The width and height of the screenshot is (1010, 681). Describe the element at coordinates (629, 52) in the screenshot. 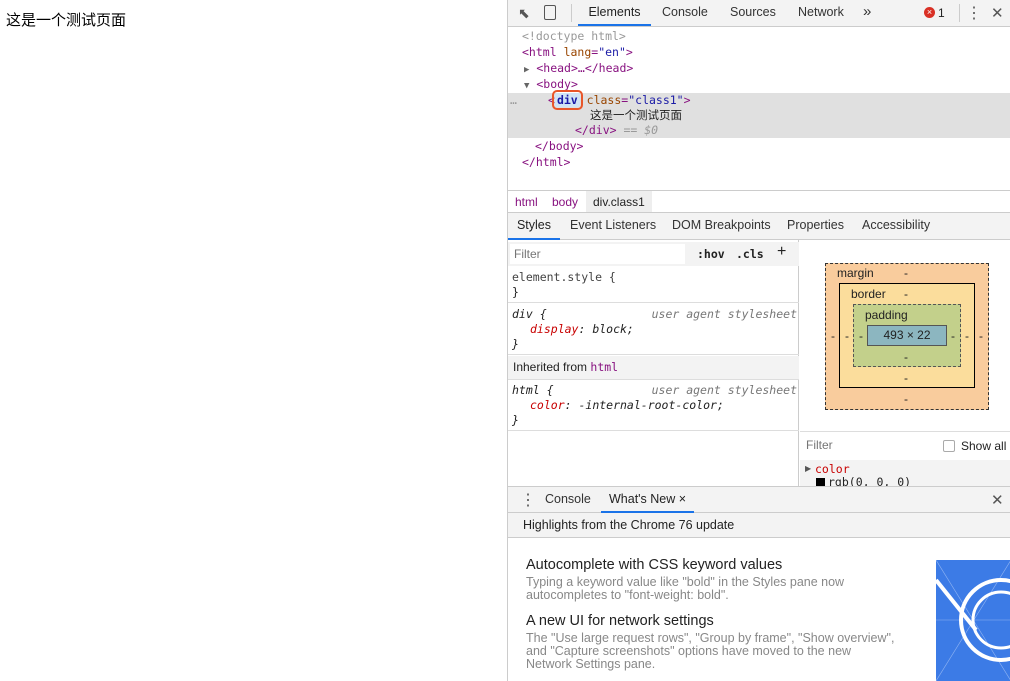

I see `tag: >` at that location.